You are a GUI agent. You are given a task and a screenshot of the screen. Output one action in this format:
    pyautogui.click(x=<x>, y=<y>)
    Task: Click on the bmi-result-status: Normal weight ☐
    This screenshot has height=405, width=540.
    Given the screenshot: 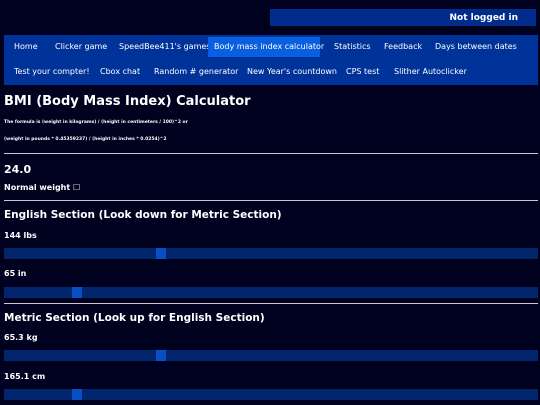 What is the action you would take?
    pyautogui.click(x=42, y=187)
    